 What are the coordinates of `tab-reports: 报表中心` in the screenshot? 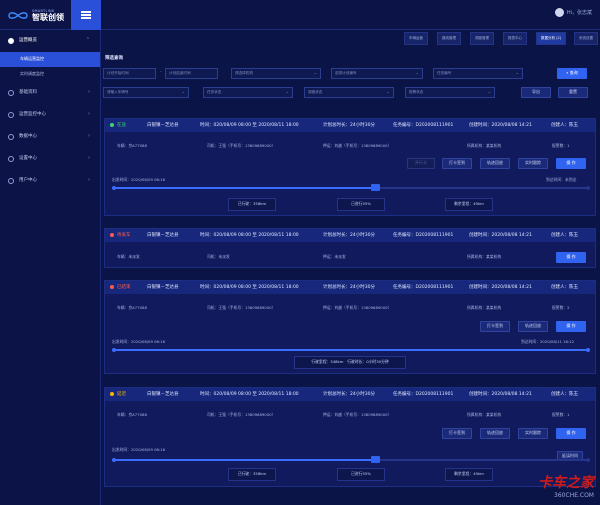 It's located at (515, 38).